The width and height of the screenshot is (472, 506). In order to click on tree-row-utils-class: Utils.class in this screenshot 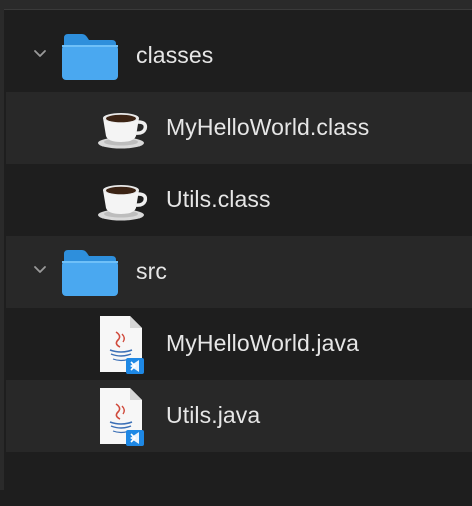, I will do `click(239, 200)`.